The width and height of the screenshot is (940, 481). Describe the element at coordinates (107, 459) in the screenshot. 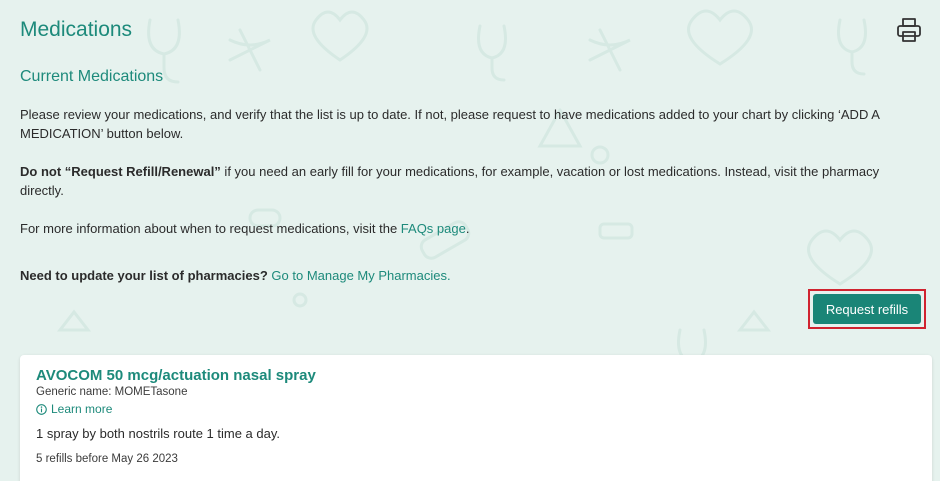

I see `refills-remaining: 5 refills before May 26 2023` at that location.